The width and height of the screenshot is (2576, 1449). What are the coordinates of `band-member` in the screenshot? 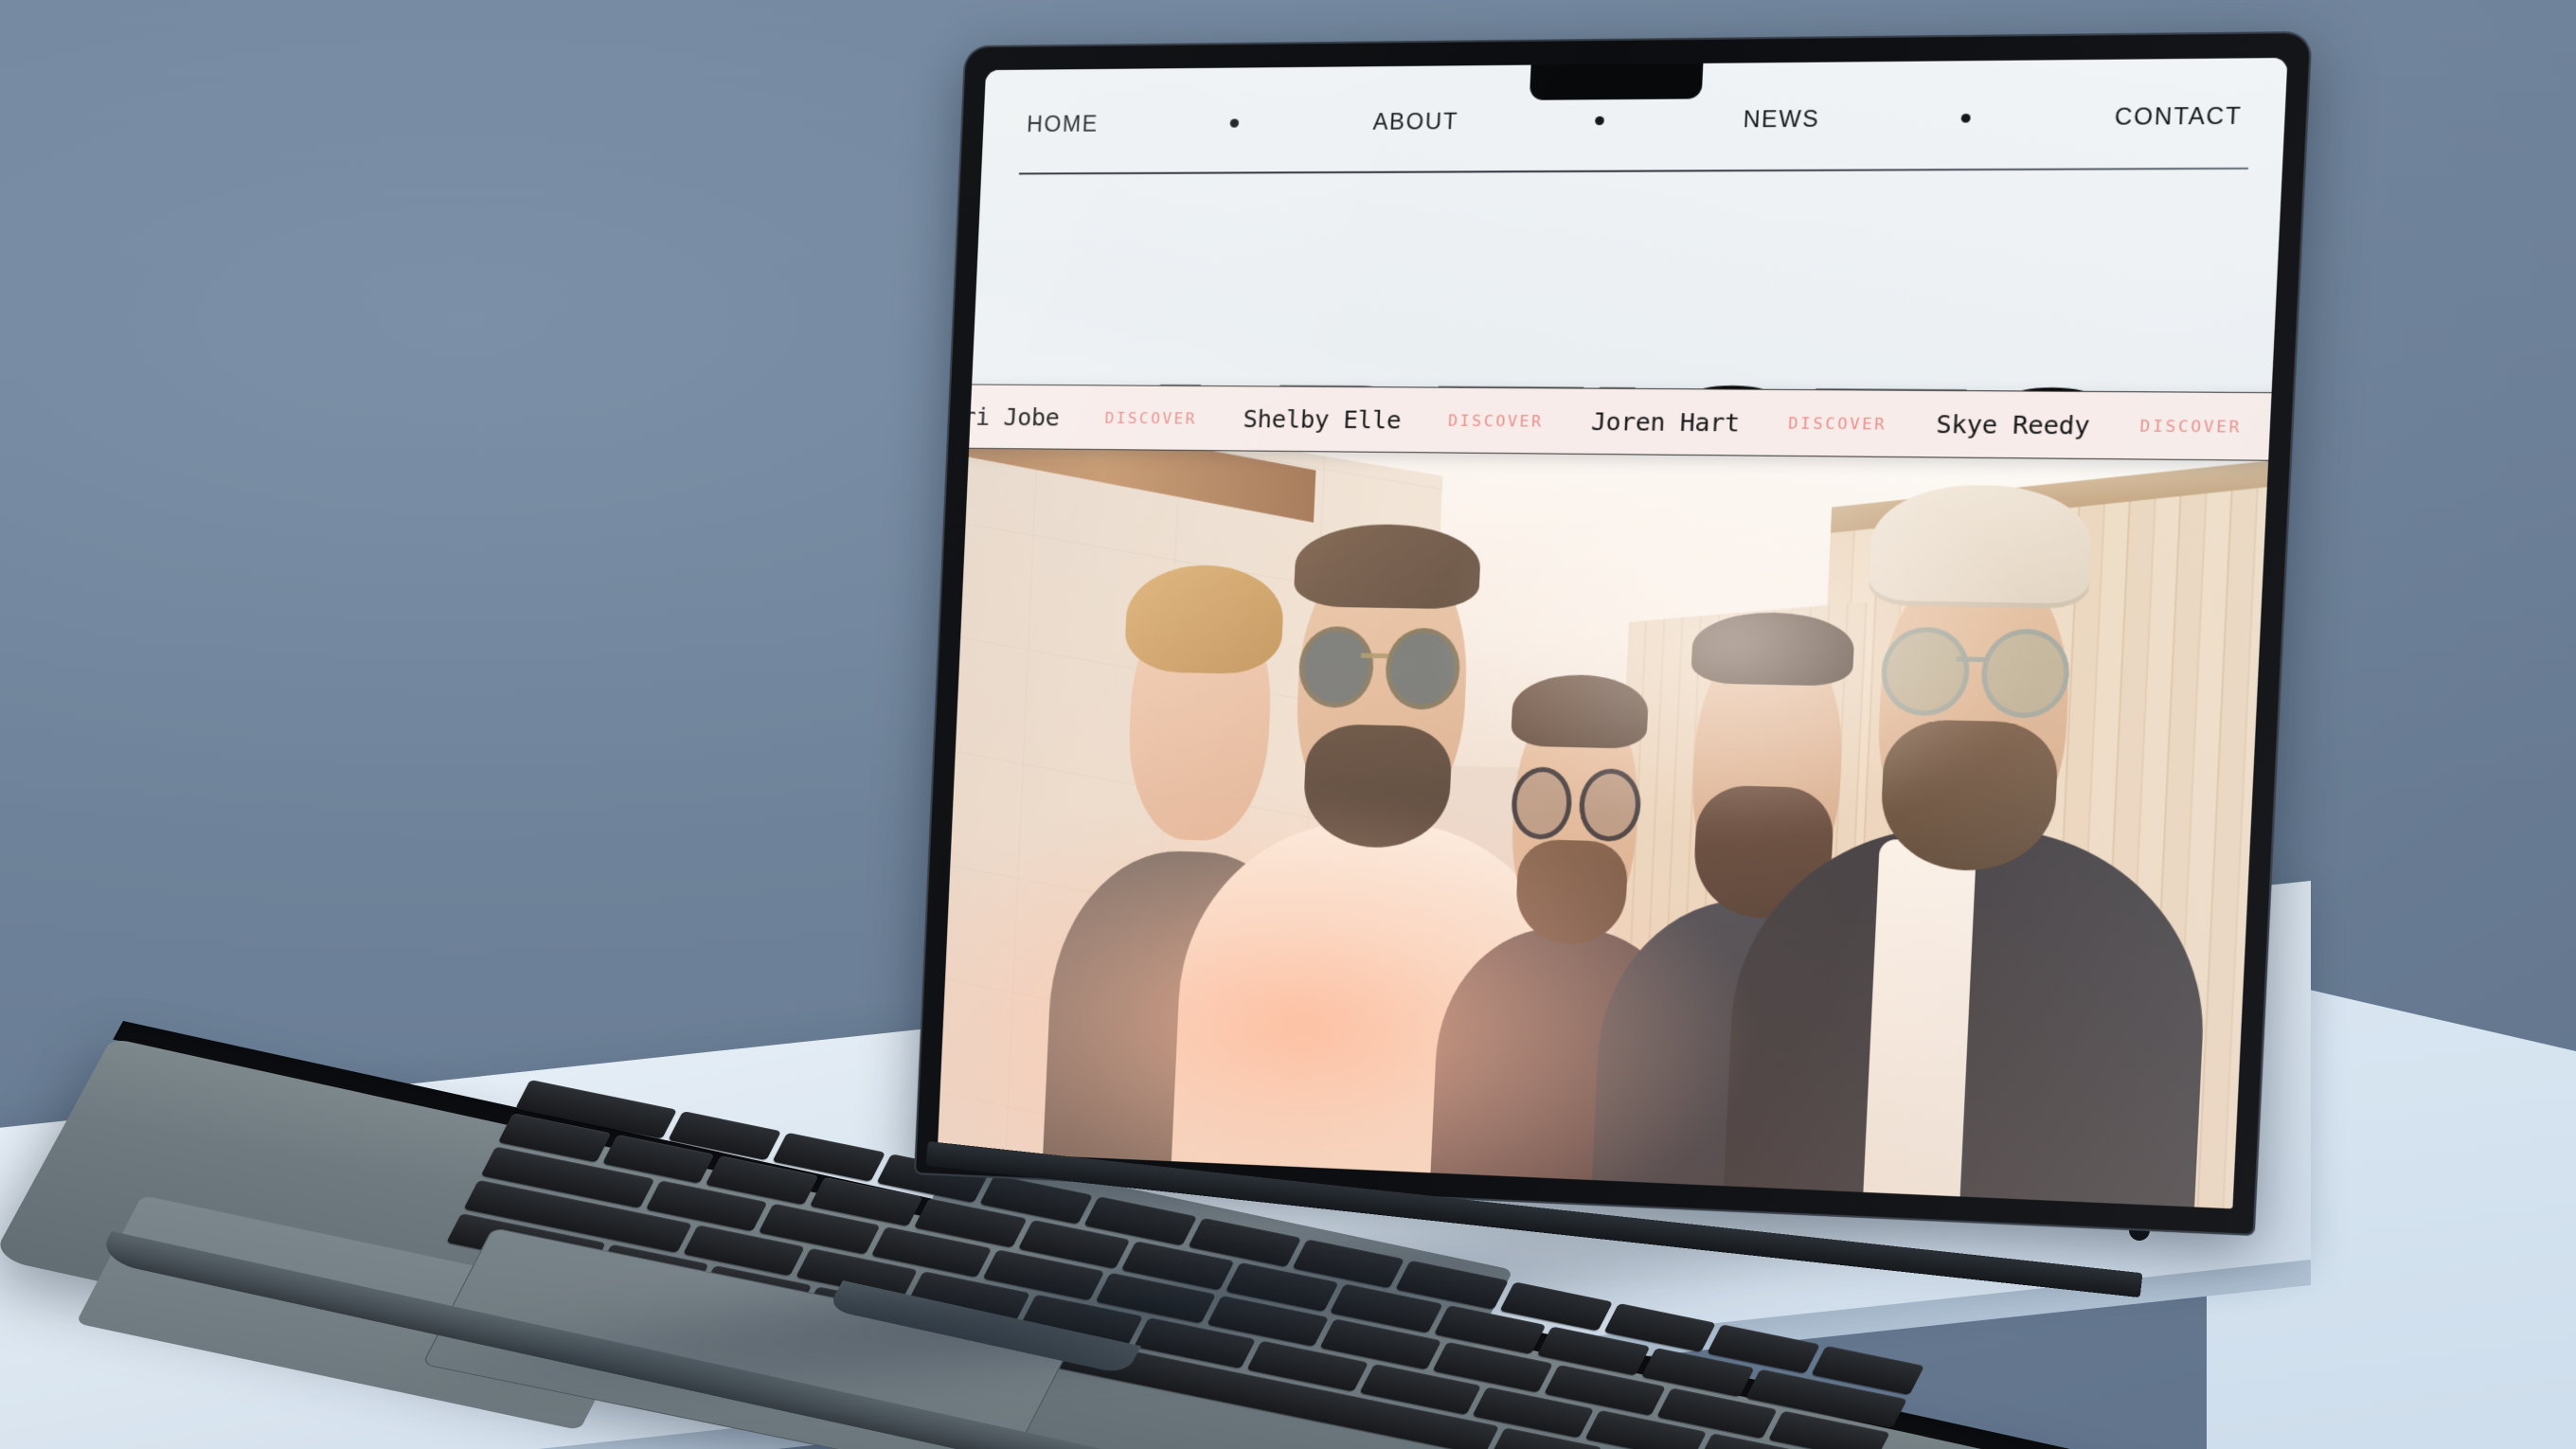 It's located at (1966, 846).